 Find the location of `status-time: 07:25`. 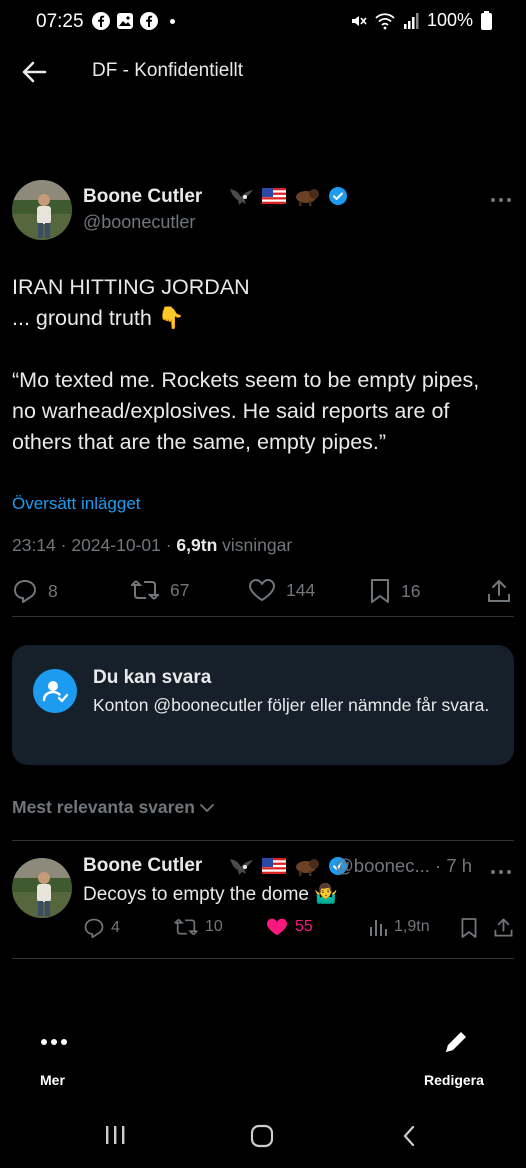

status-time: 07:25 is located at coordinates (60, 21).